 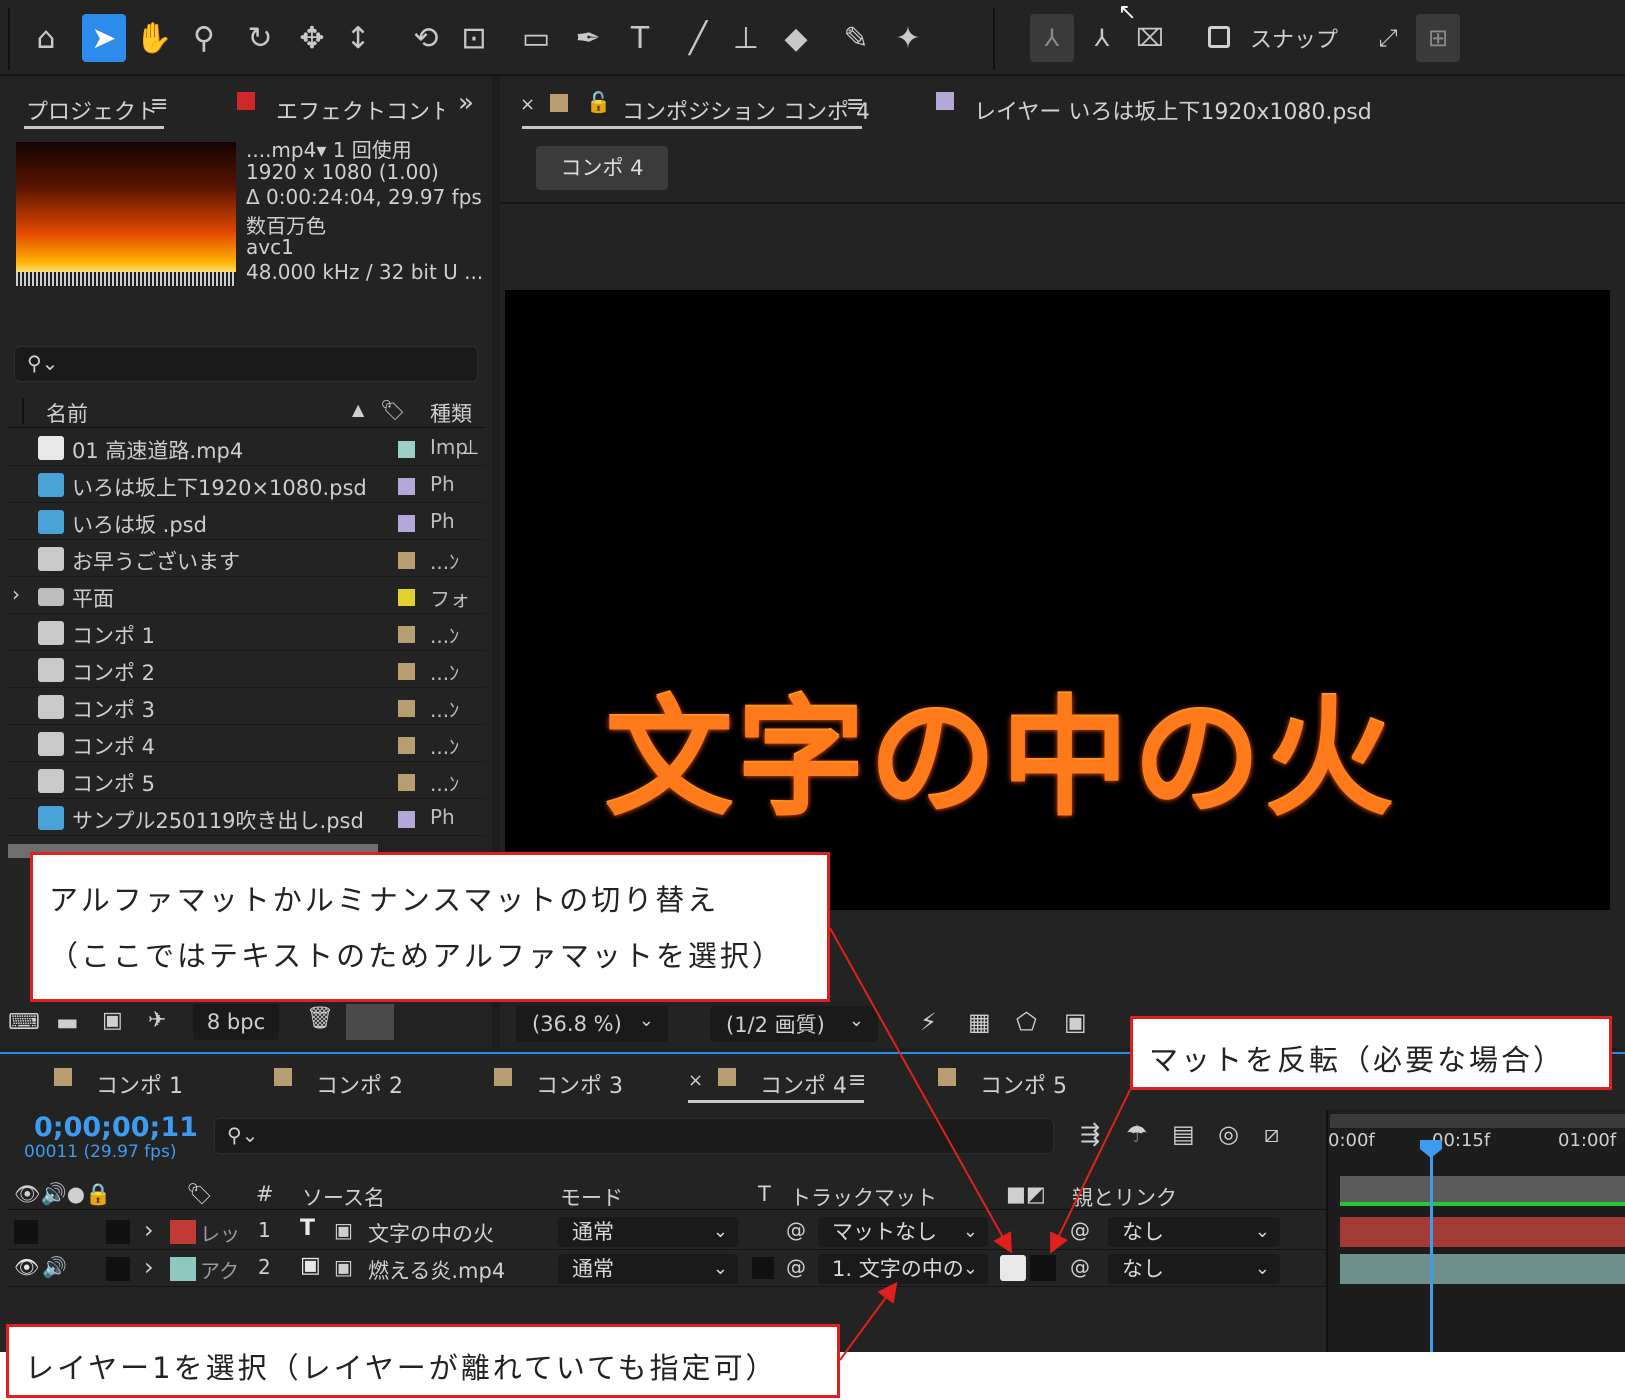 What do you see at coordinates (868, 1321) in the screenshot?
I see `arrow-to-matte-select` at bounding box center [868, 1321].